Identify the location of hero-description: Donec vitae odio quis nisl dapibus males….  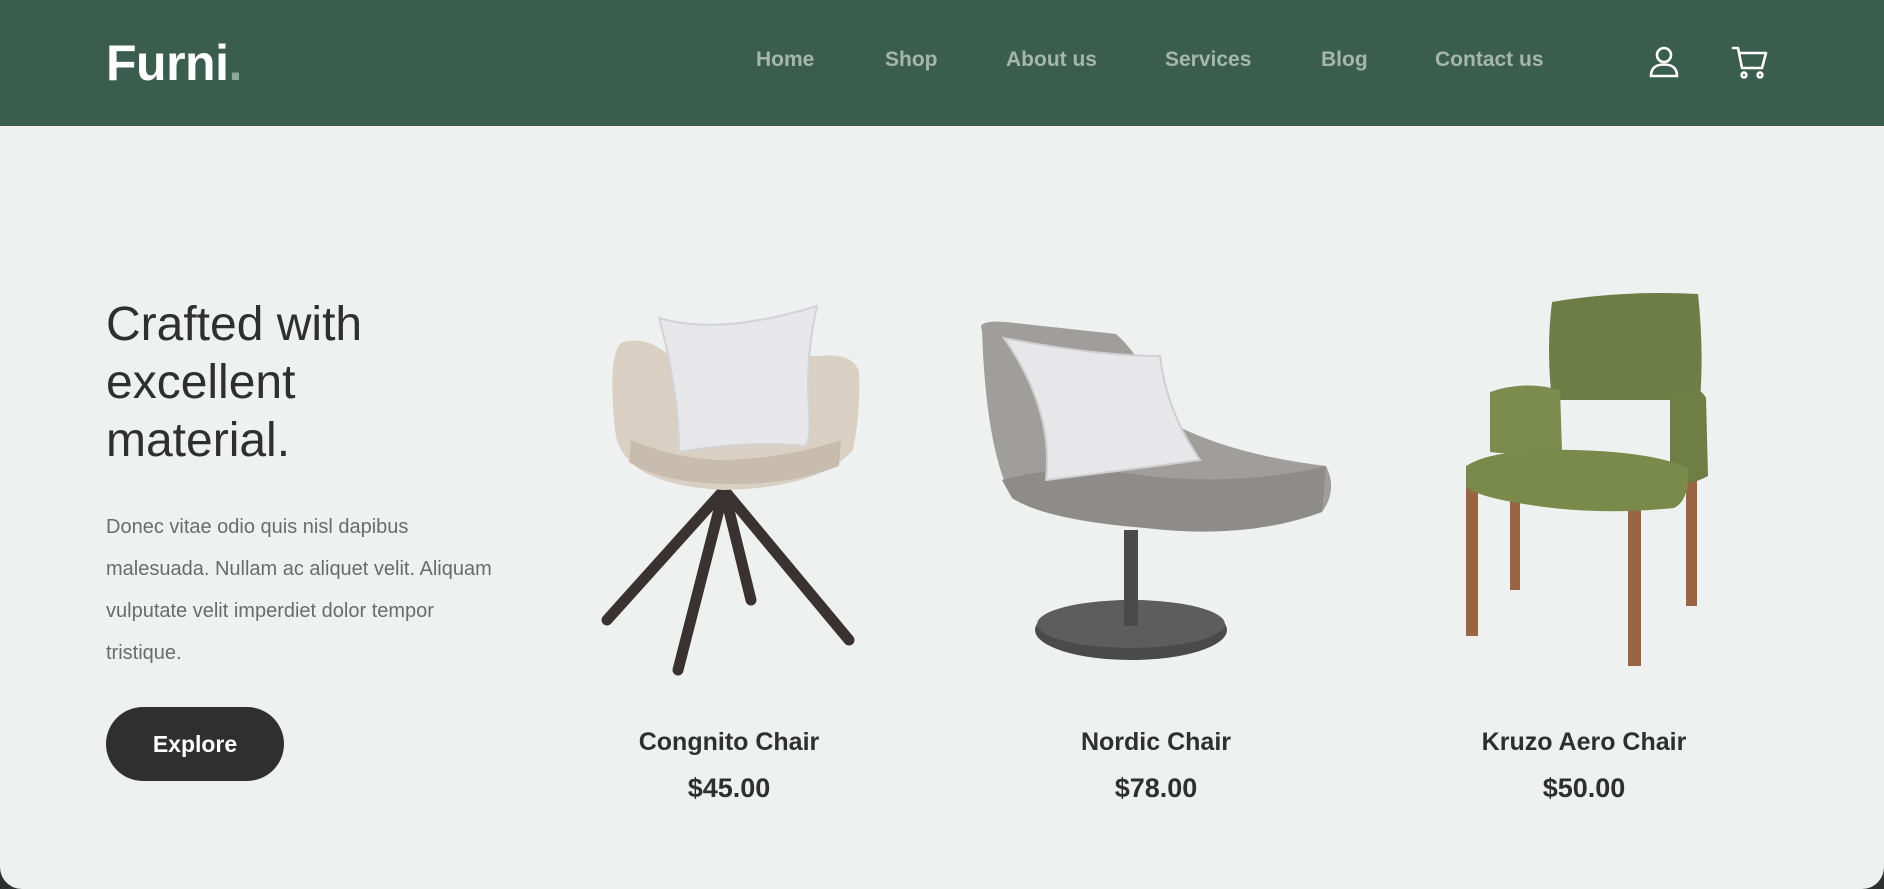
(299, 590).